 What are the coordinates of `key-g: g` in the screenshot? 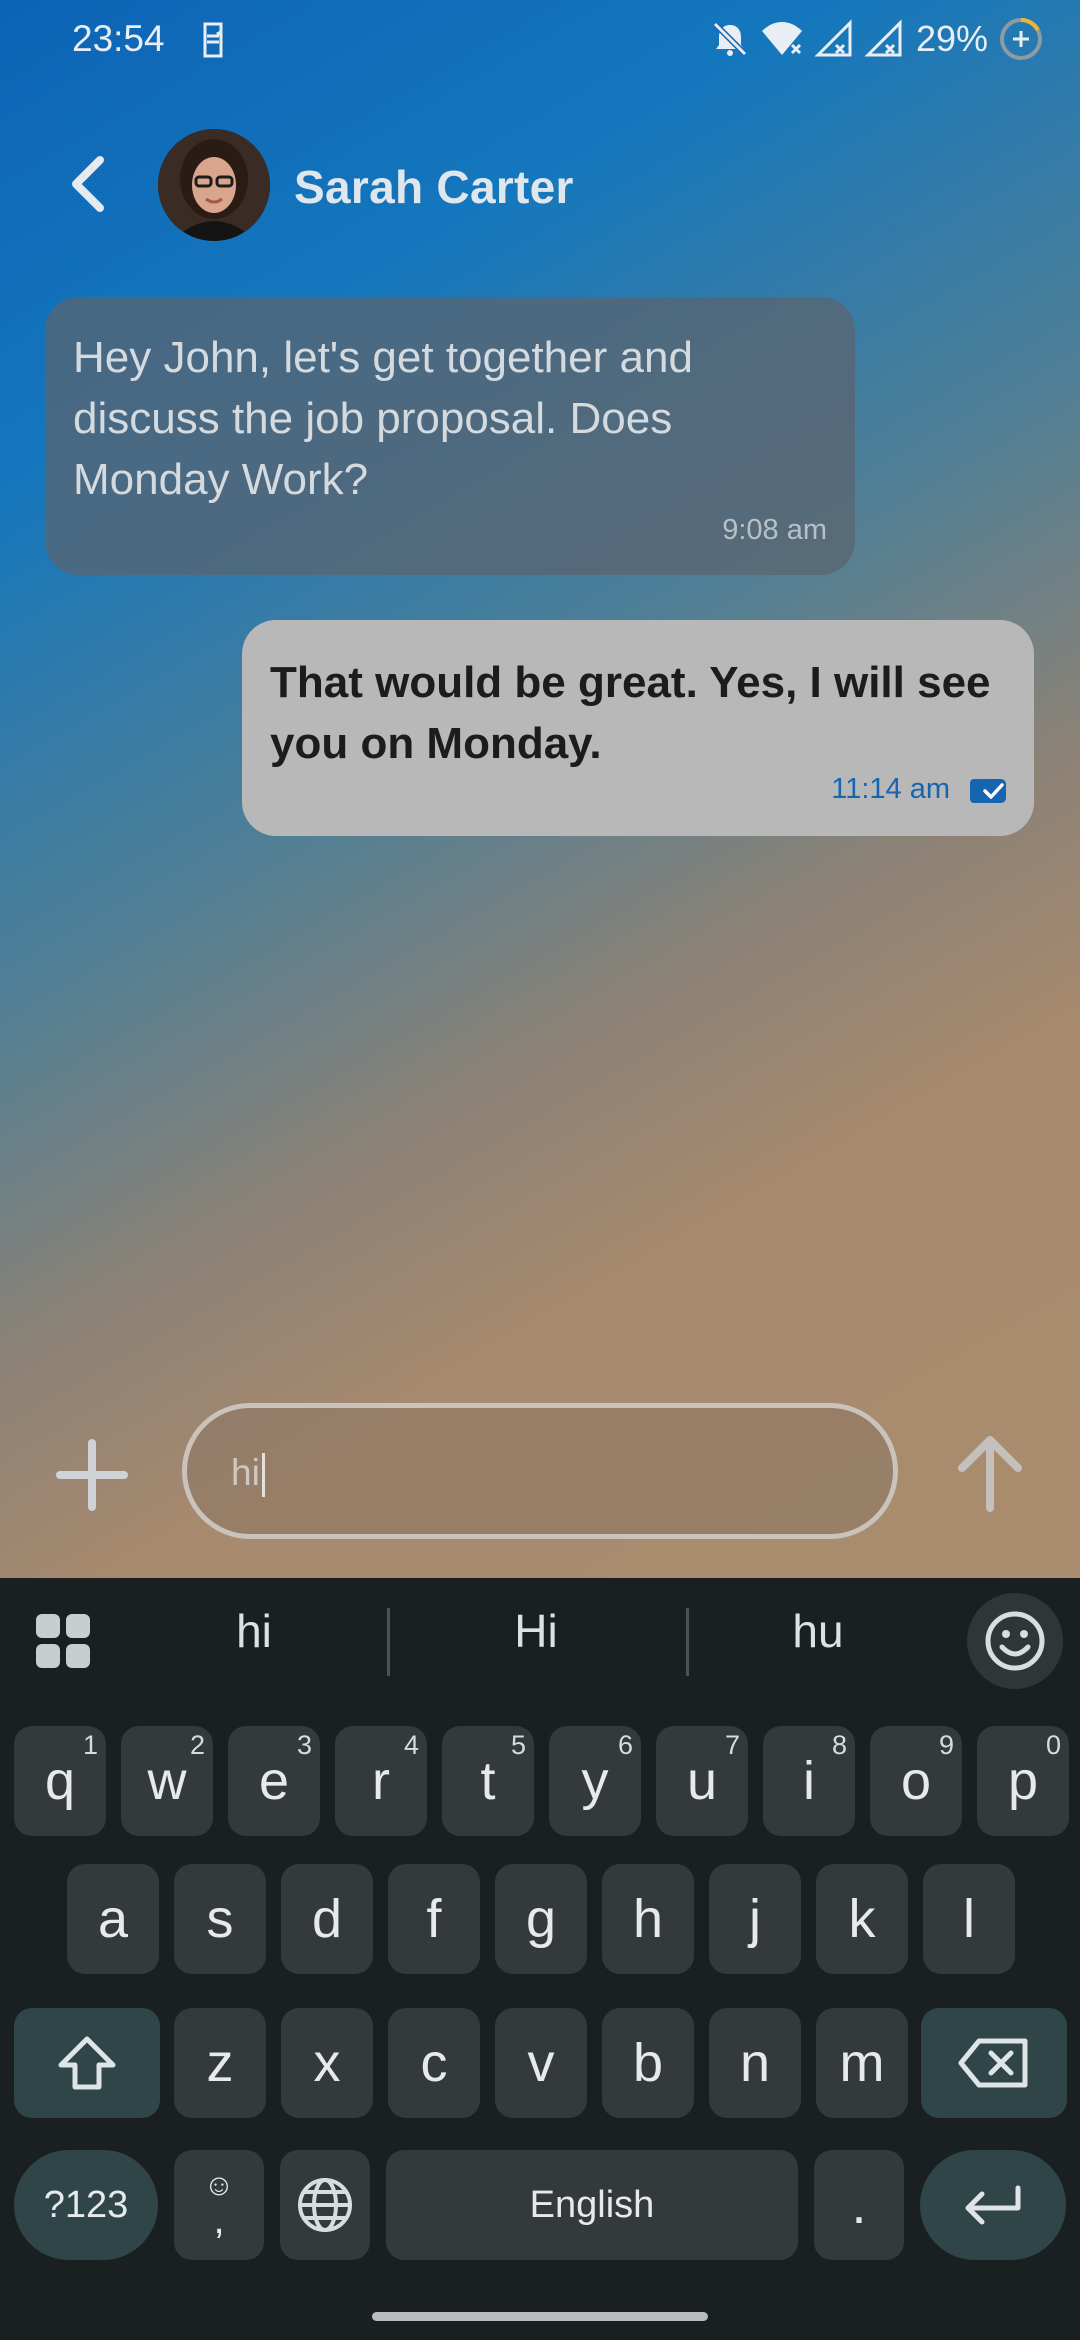 It's located at (541, 1919).